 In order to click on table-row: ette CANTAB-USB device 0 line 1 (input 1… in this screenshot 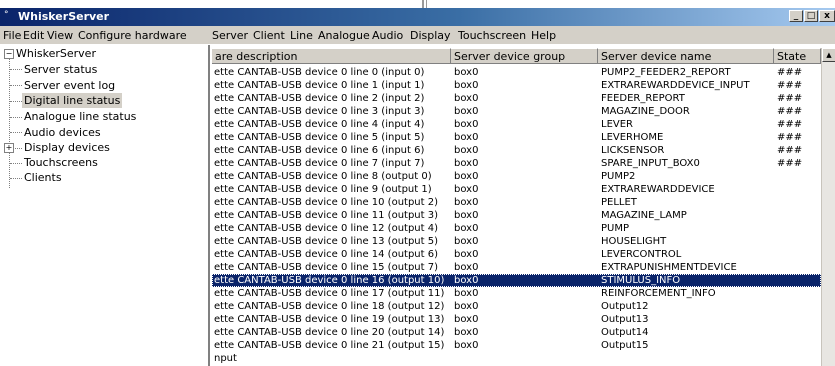, I will do `click(516, 85)`.